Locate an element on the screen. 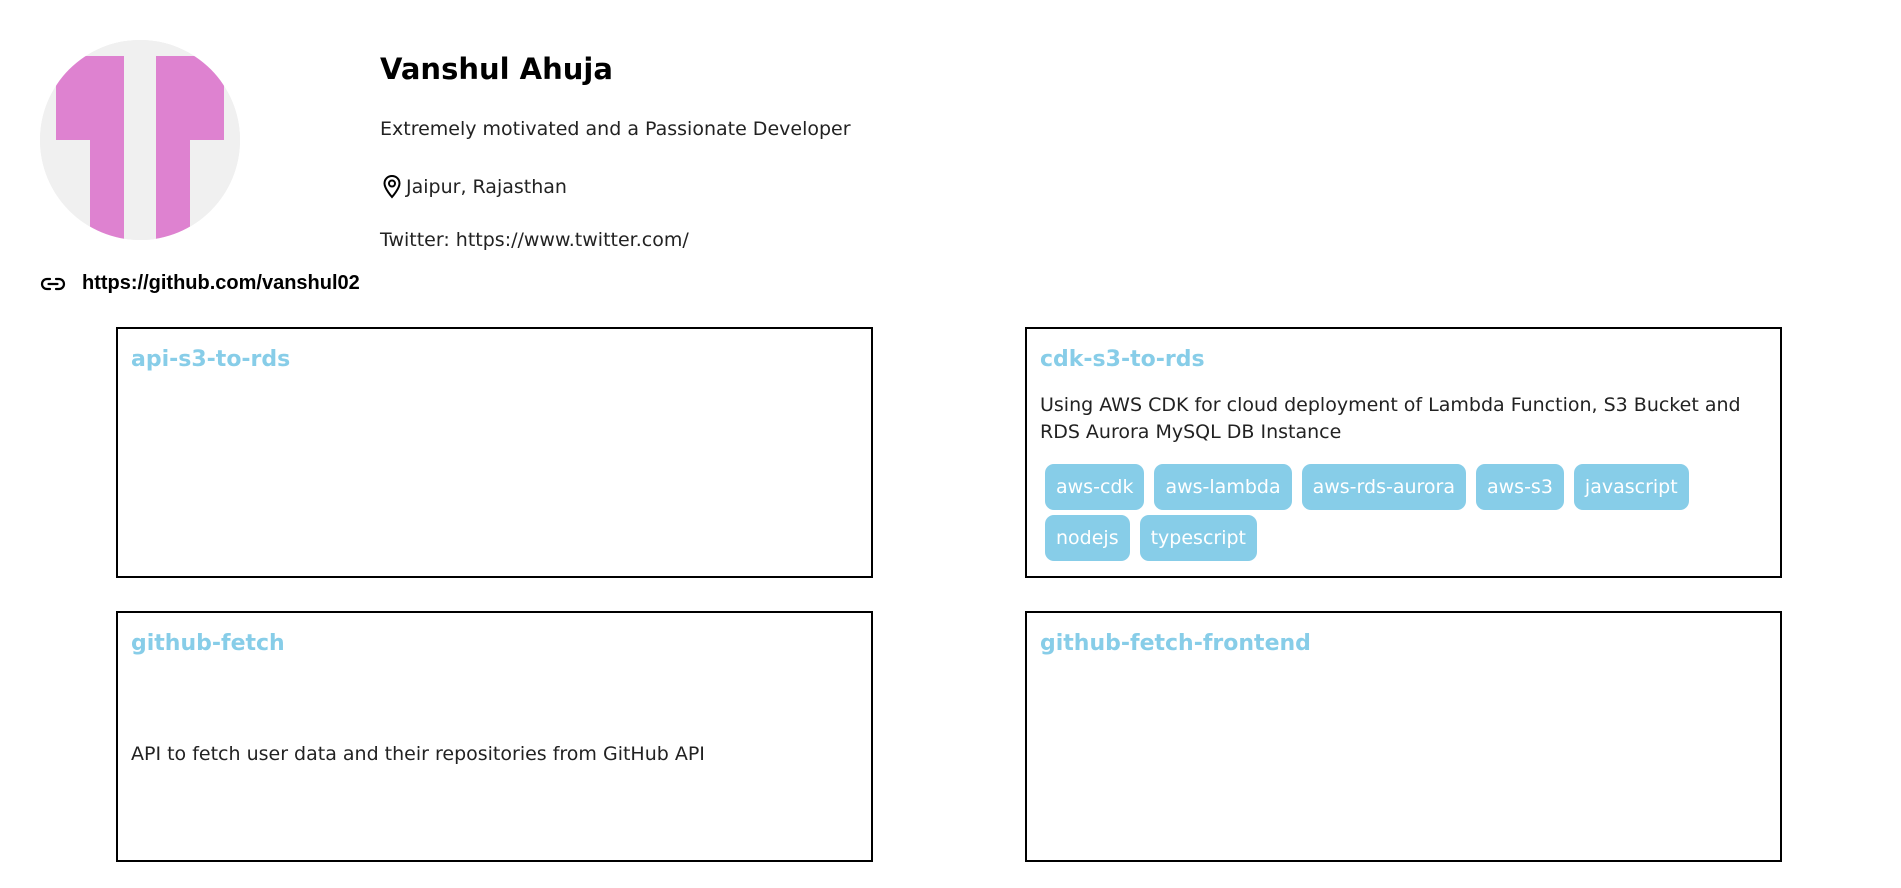  topic-tag: aws-s3 is located at coordinates (1519, 487).